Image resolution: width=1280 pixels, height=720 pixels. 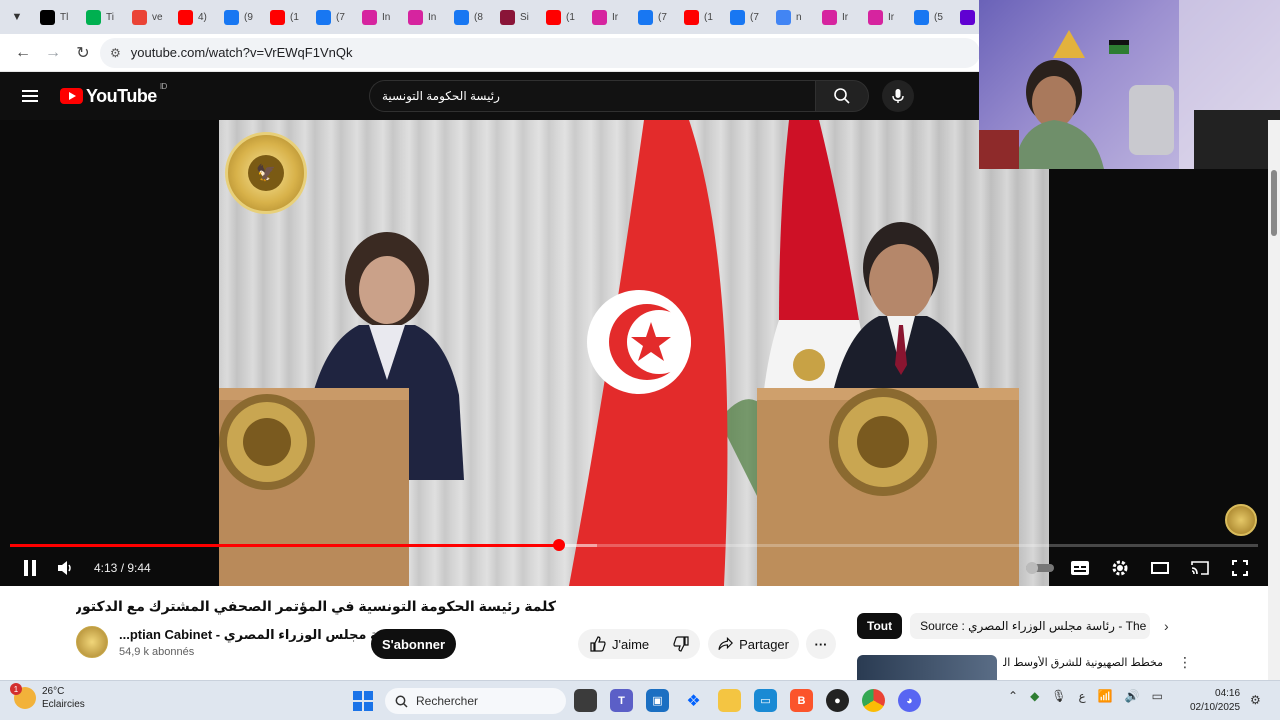 What do you see at coordinates (363, 701) in the screenshot?
I see `windows-start-icon` at bounding box center [363, 701].